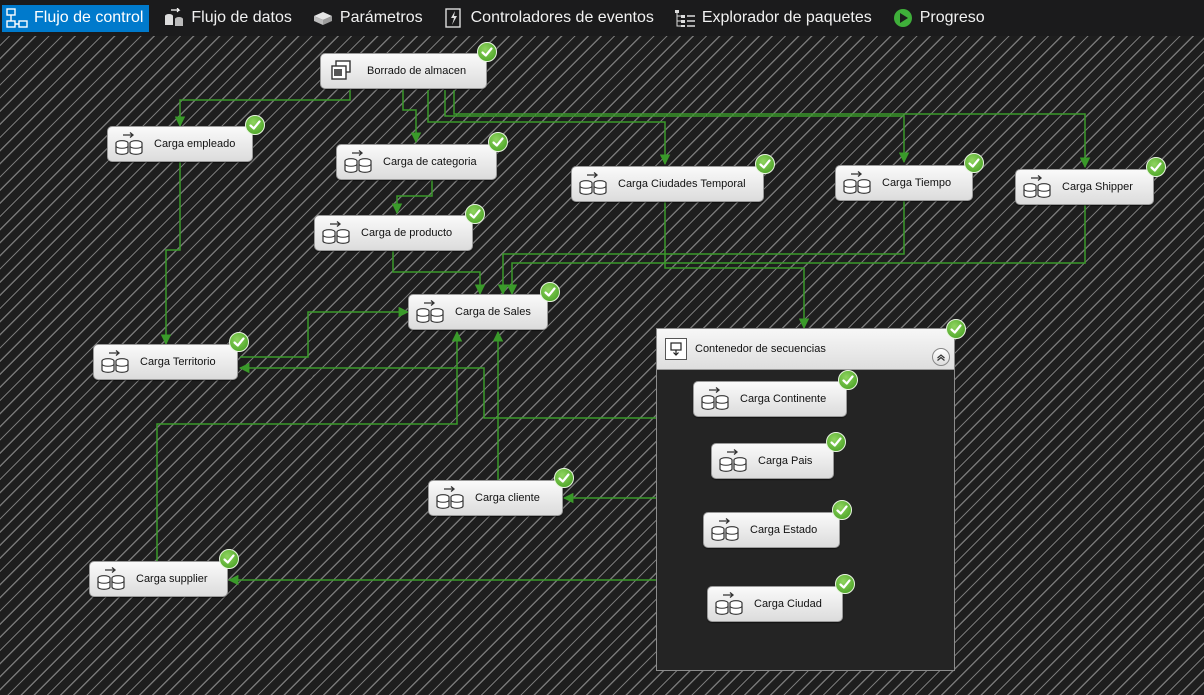 Image resolution: width=1204 pixels, height=695 pixels. Describe the element at coordinates (760, 349) in the screenshot. I see `sequence-container-label: Contenedor de secuencias` at that location.